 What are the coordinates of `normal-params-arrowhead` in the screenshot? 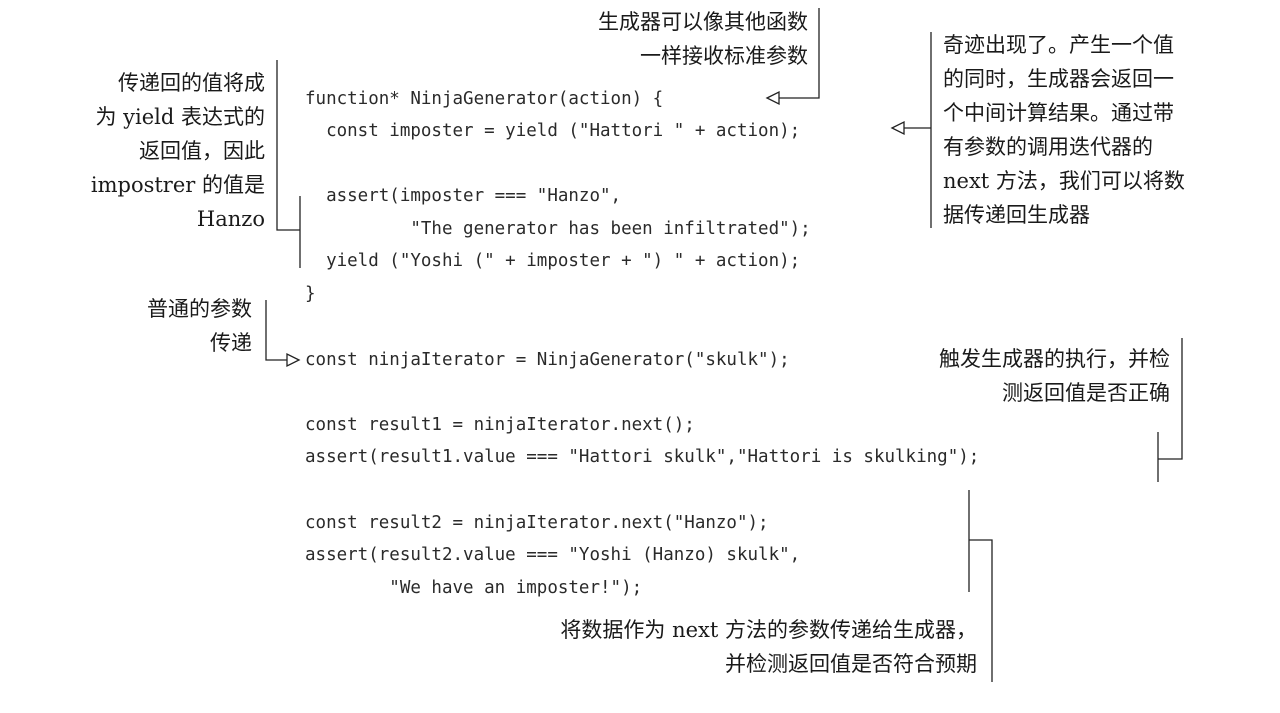 It's located at (293, 360).